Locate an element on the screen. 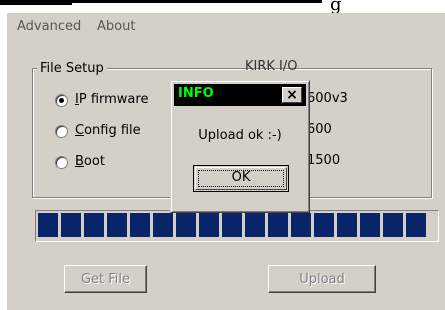  close-icon: × is located at coordinates (292, 95).